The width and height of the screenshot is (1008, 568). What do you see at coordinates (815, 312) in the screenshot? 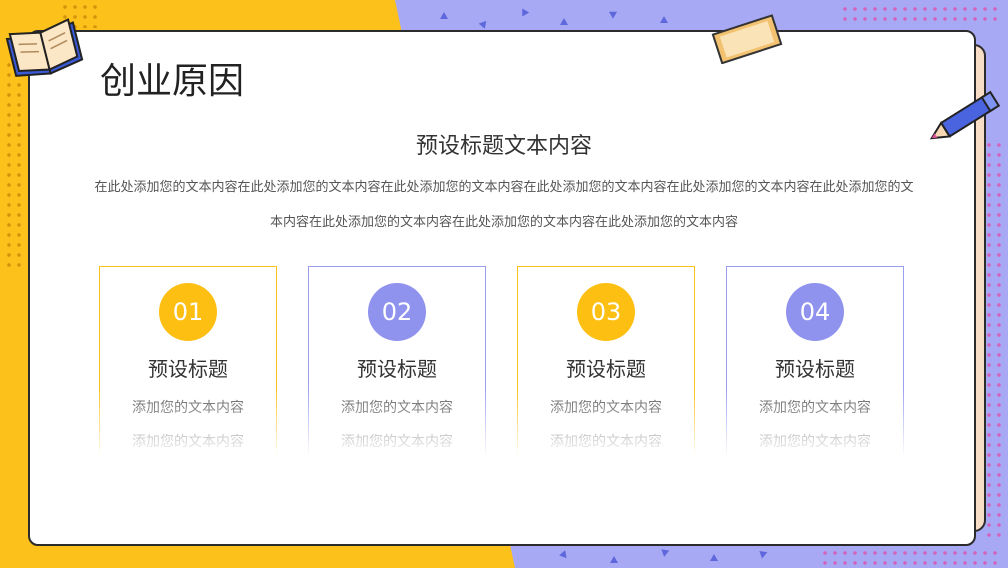
I see `card-number-badge: 04` at bounding box center [815, 312].